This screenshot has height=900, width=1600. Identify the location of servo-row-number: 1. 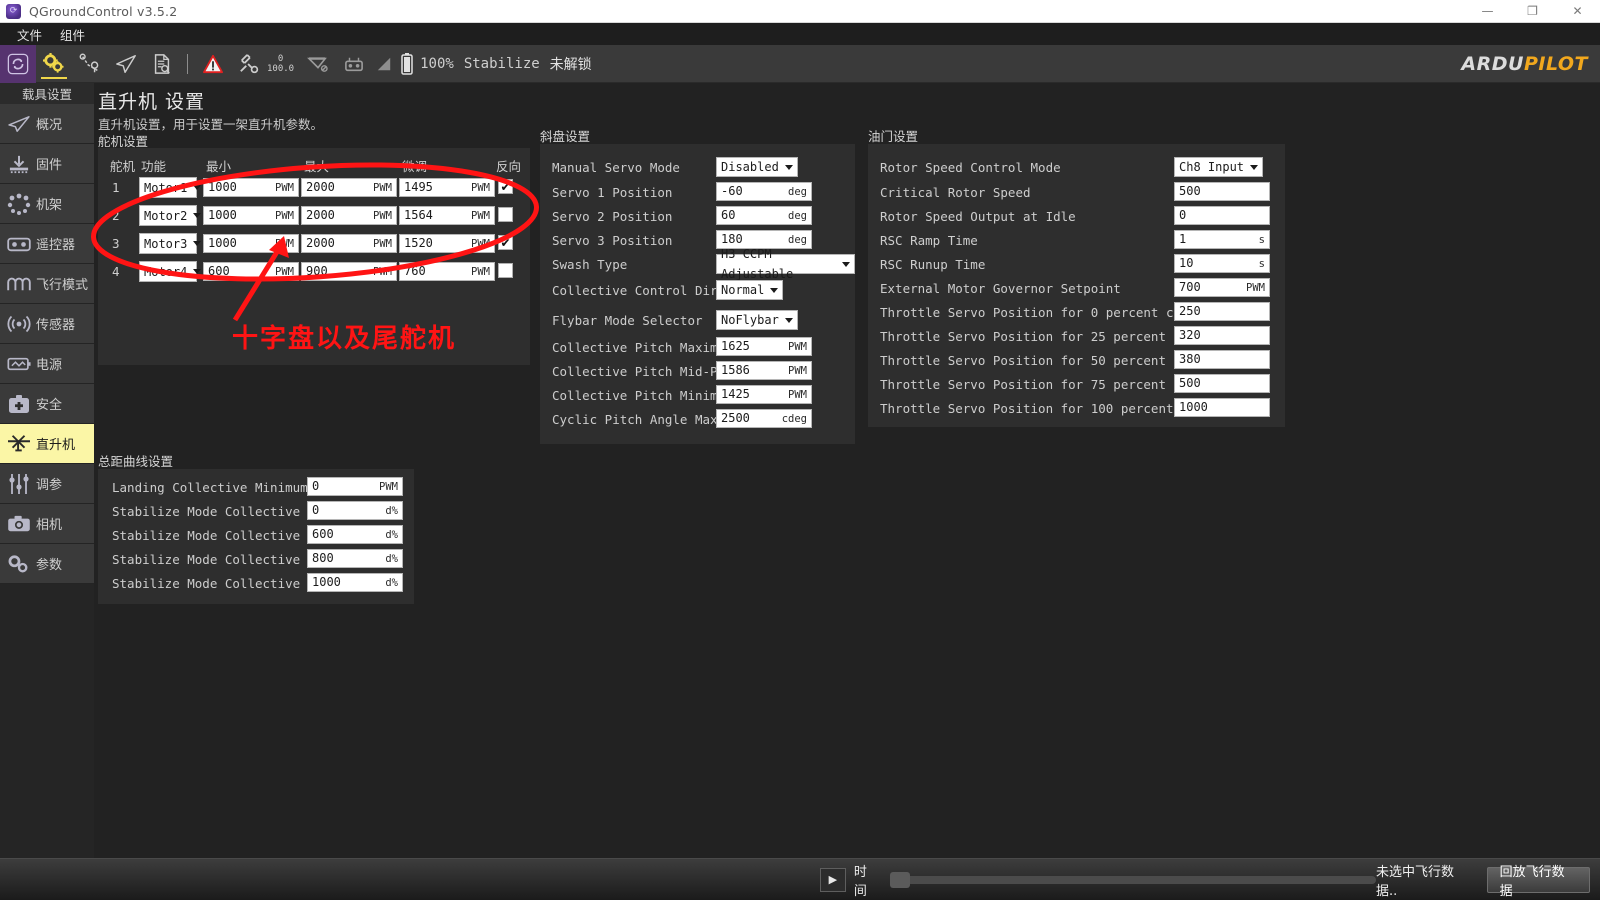
(116, 187).